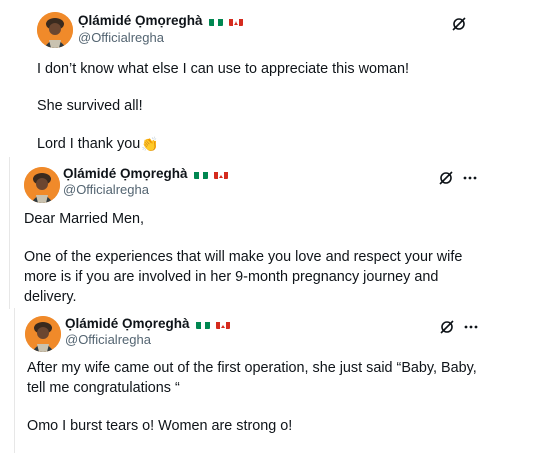 This screenshot has width=538, height=453. I want to click on post-text-line: delivery., so click(50, 297).